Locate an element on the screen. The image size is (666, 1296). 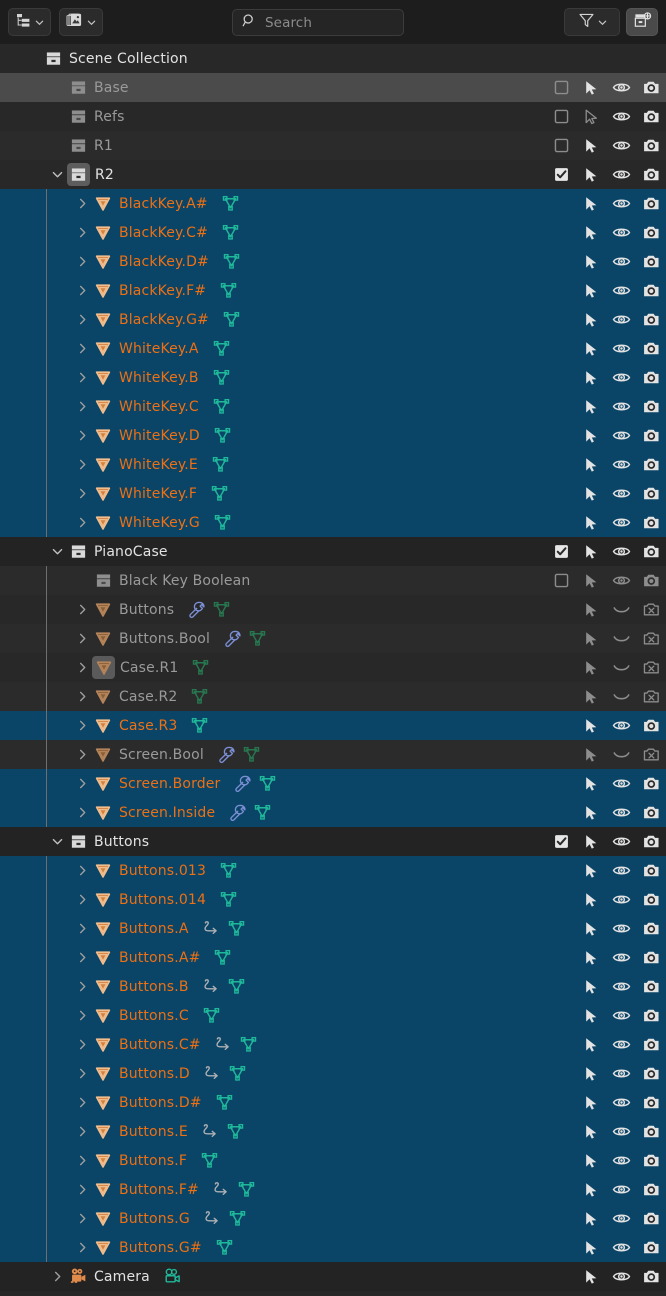
outliner-row-object: WhiteKey.F is located at coordinates (333, 493).